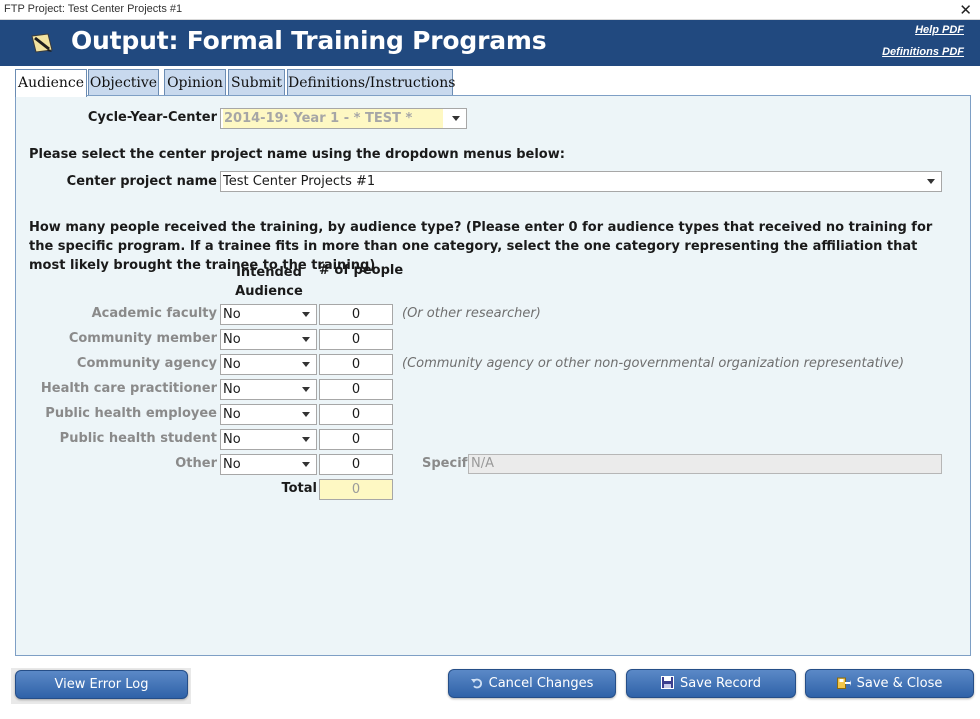 Image resolution: width=980 pixels, height=719 pixels. What do you see at coordinates (268, 364) in the screenshot?
I see `intended-select-community-agency: No` at bounding box center [268, 364].